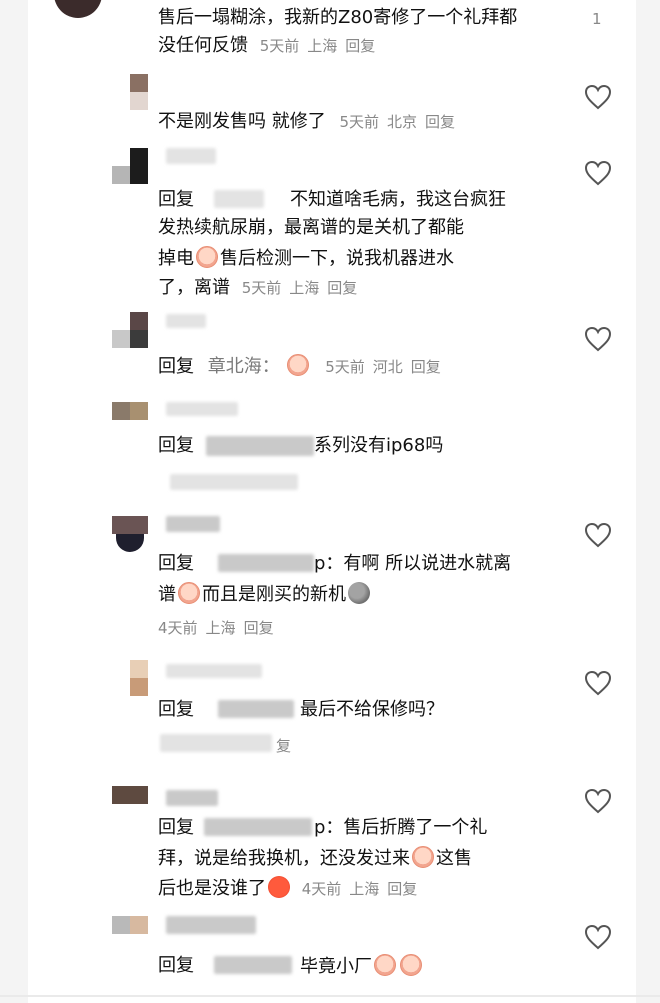 The height and width of the screenshot is (1003, 660). What do you see at coordinates (243, 366) in the screenshot?
I see `reply-to-name: 章北海：` at bounding box center [243, 366].